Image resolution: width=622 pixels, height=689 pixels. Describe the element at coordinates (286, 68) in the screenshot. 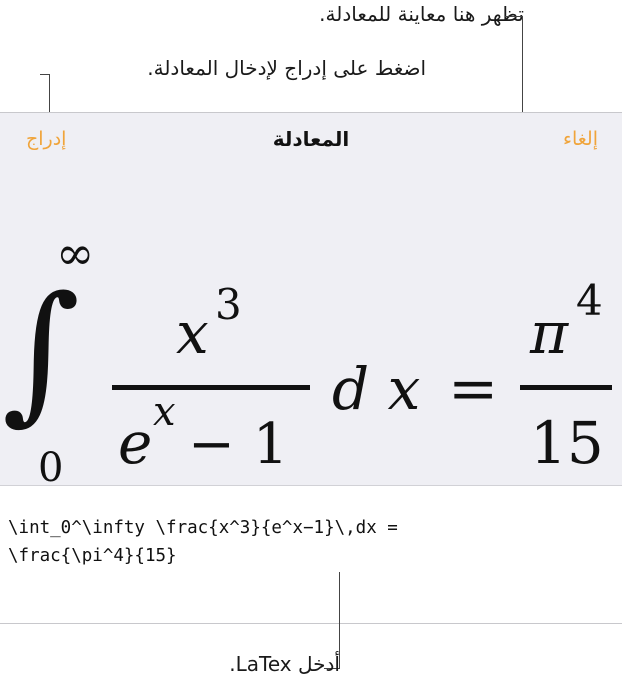

I see `insert-callout: اضغط على إدراج لإدخال المعادلة.` at that location.